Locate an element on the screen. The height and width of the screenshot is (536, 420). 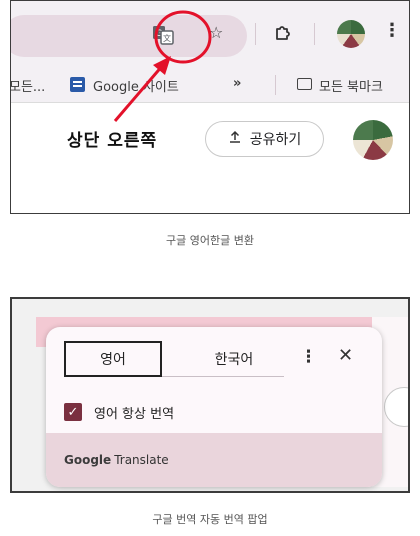
tab-target-language: 한국어 is located at coordinates (234, 359).